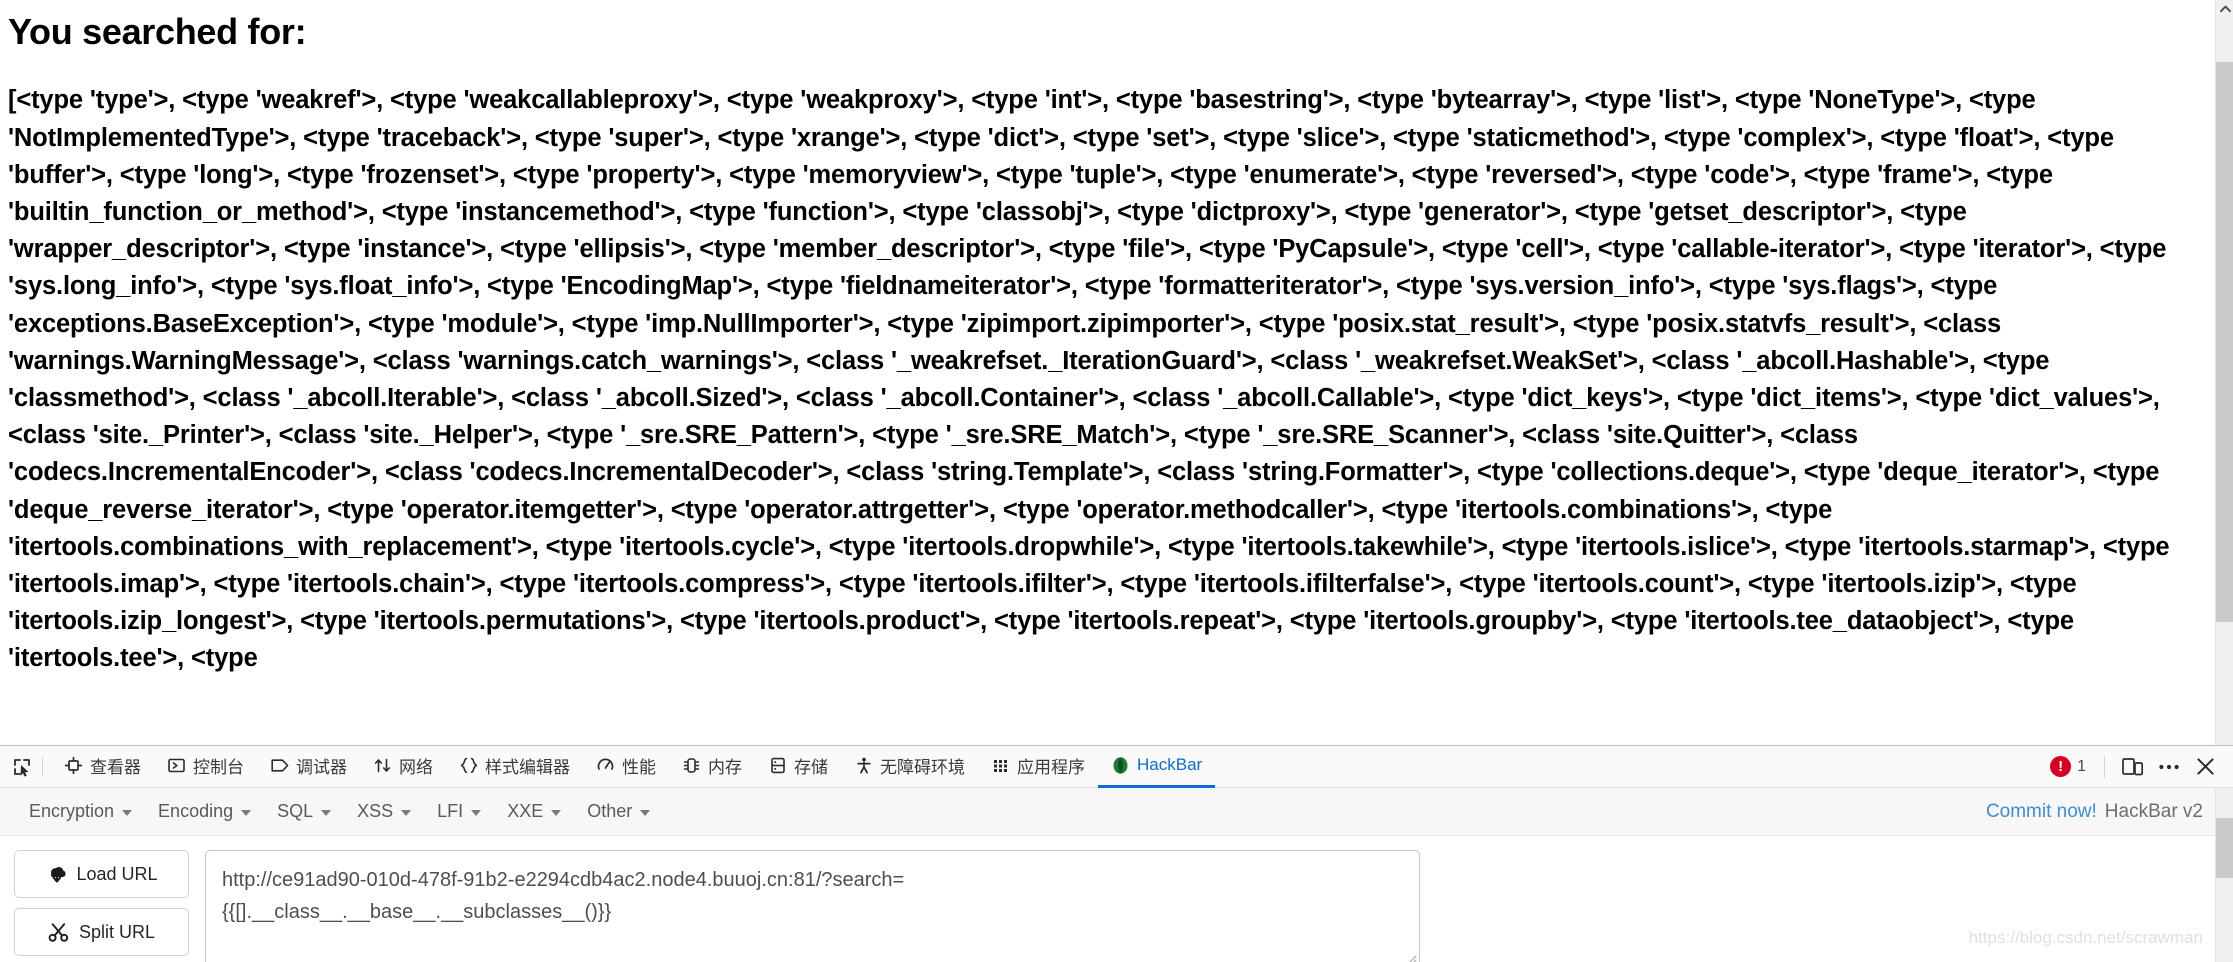 The image size is (2233, 962). What do you see at coordinates (115, 767) in the screenshot?
I see `tab-label: 查看器` at bounding box center [115, 767].